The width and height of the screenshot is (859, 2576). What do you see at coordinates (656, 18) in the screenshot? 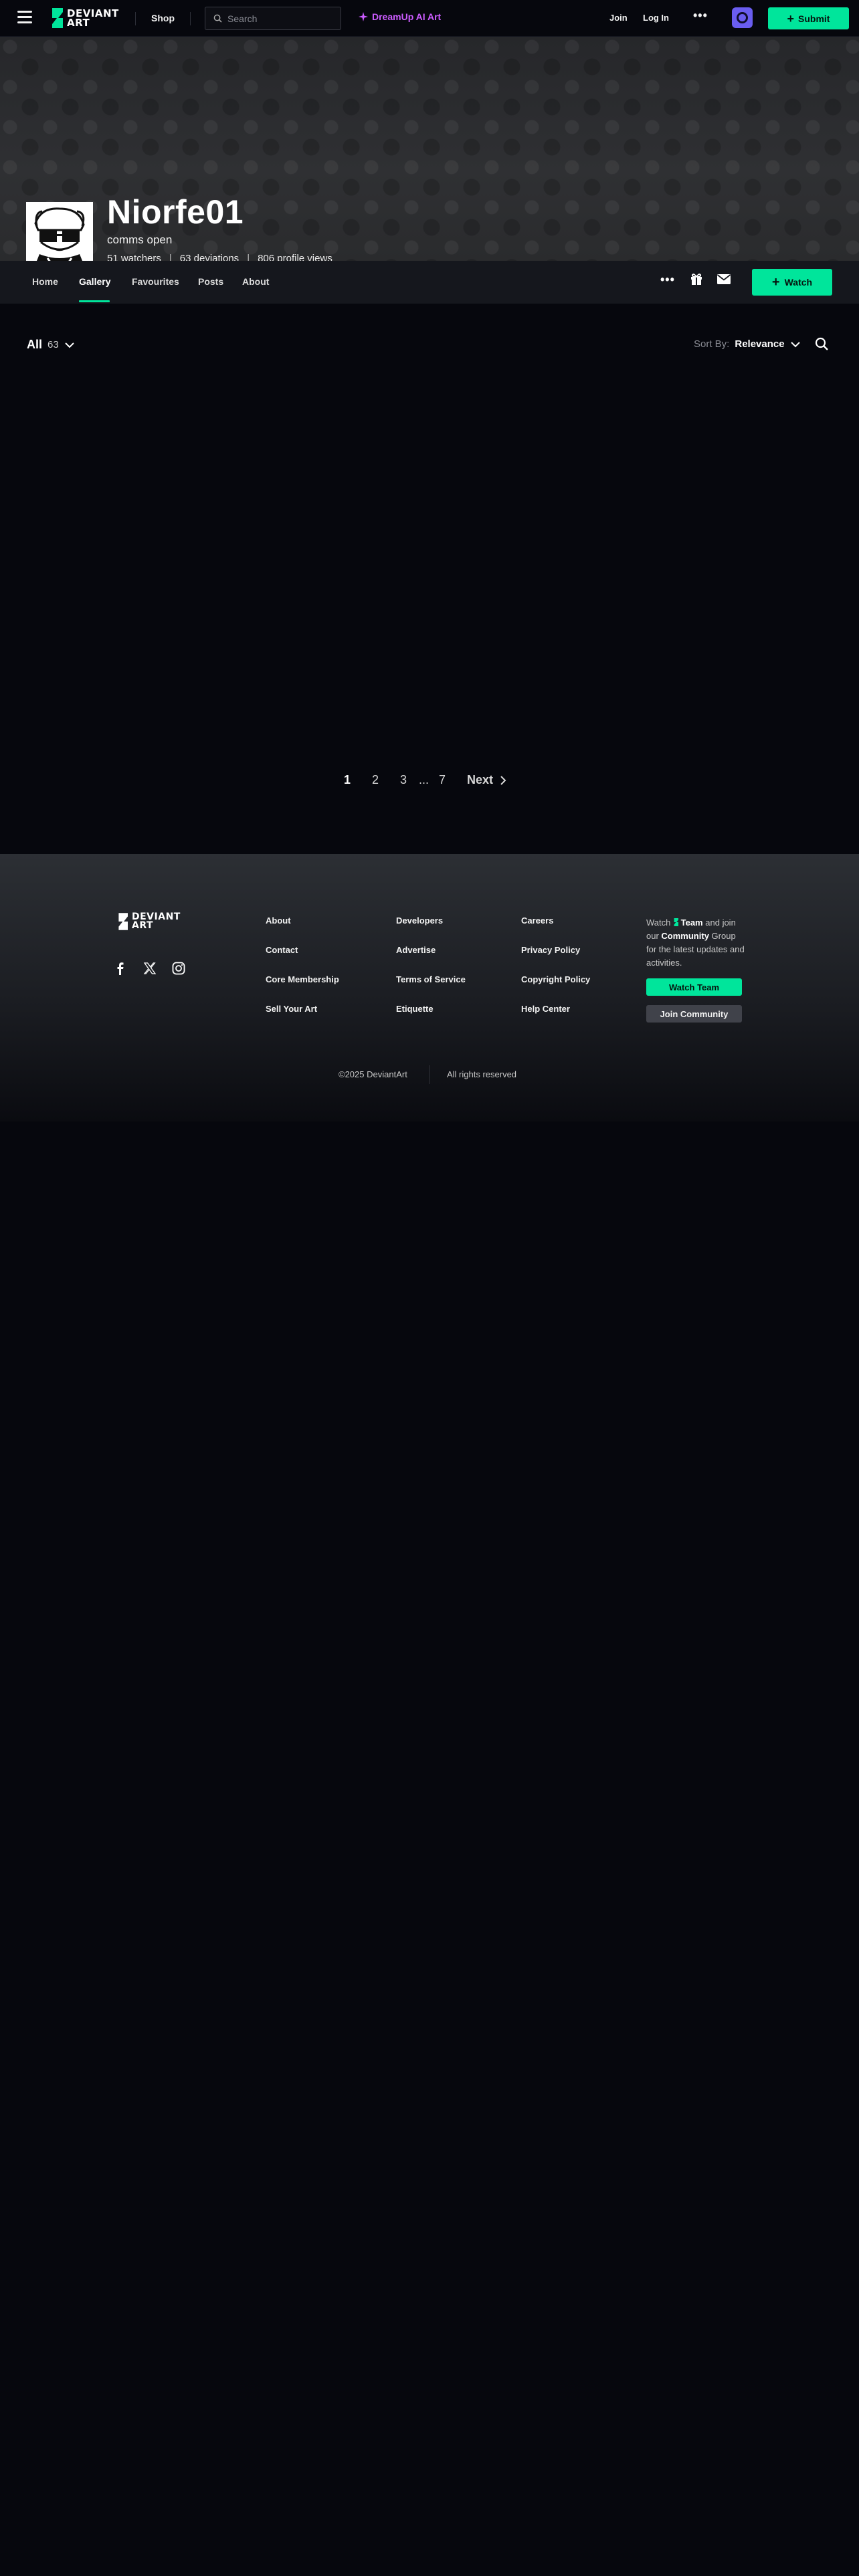
I see `login-link: Log In` at bounding box center [656, 18].